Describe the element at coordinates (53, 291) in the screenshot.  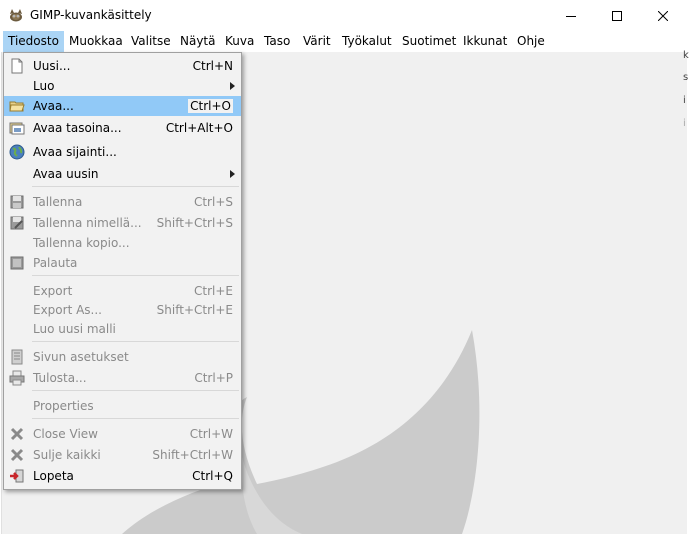
I see `menu-item-label: Export` at that location.